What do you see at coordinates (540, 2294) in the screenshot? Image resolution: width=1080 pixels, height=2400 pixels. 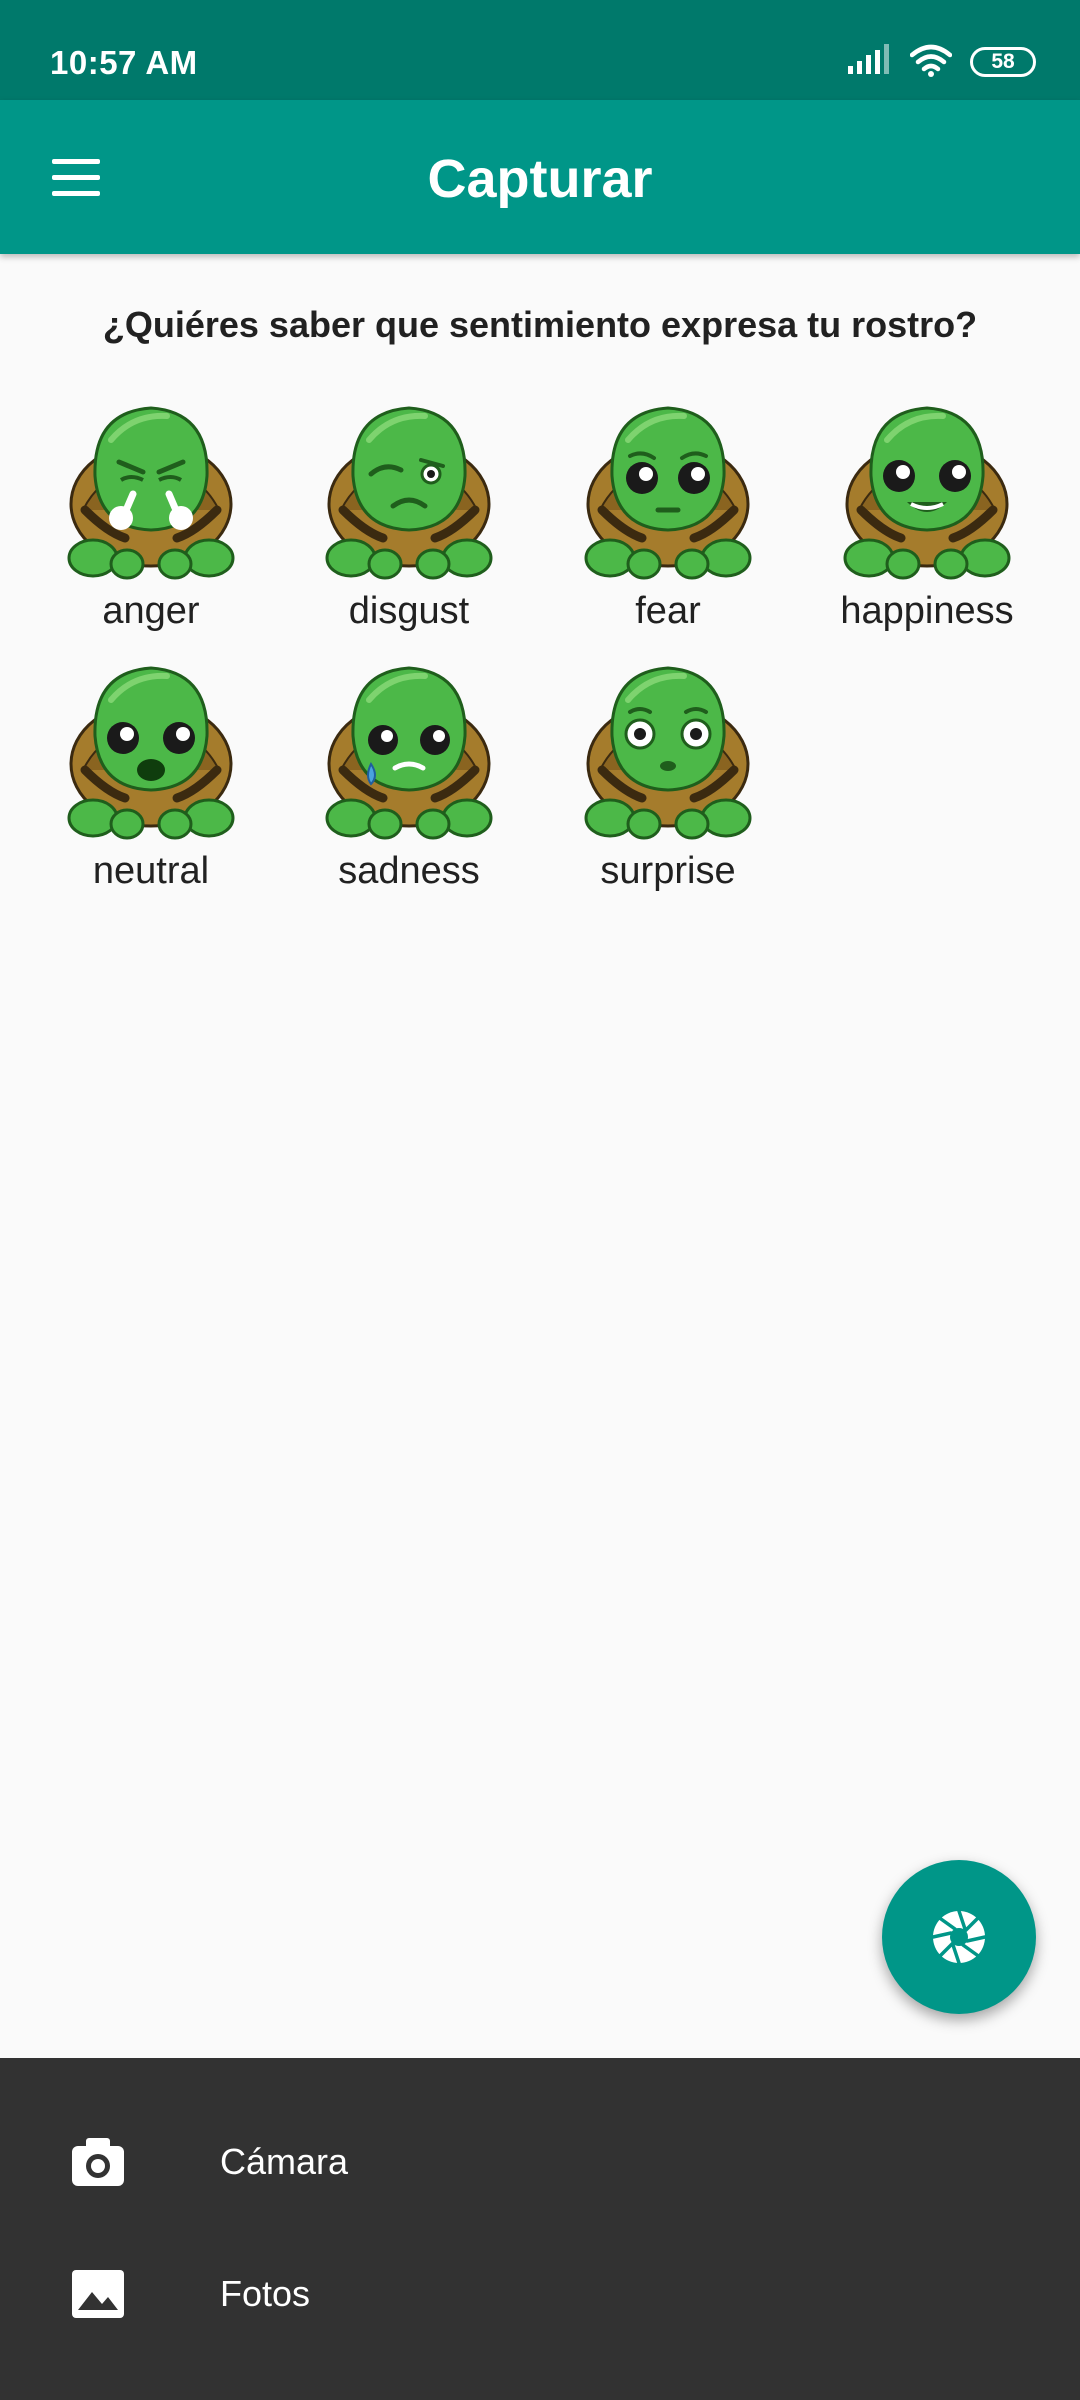 I see `sheet-item-photos: Fotos` at bounding box center [540, 2294].